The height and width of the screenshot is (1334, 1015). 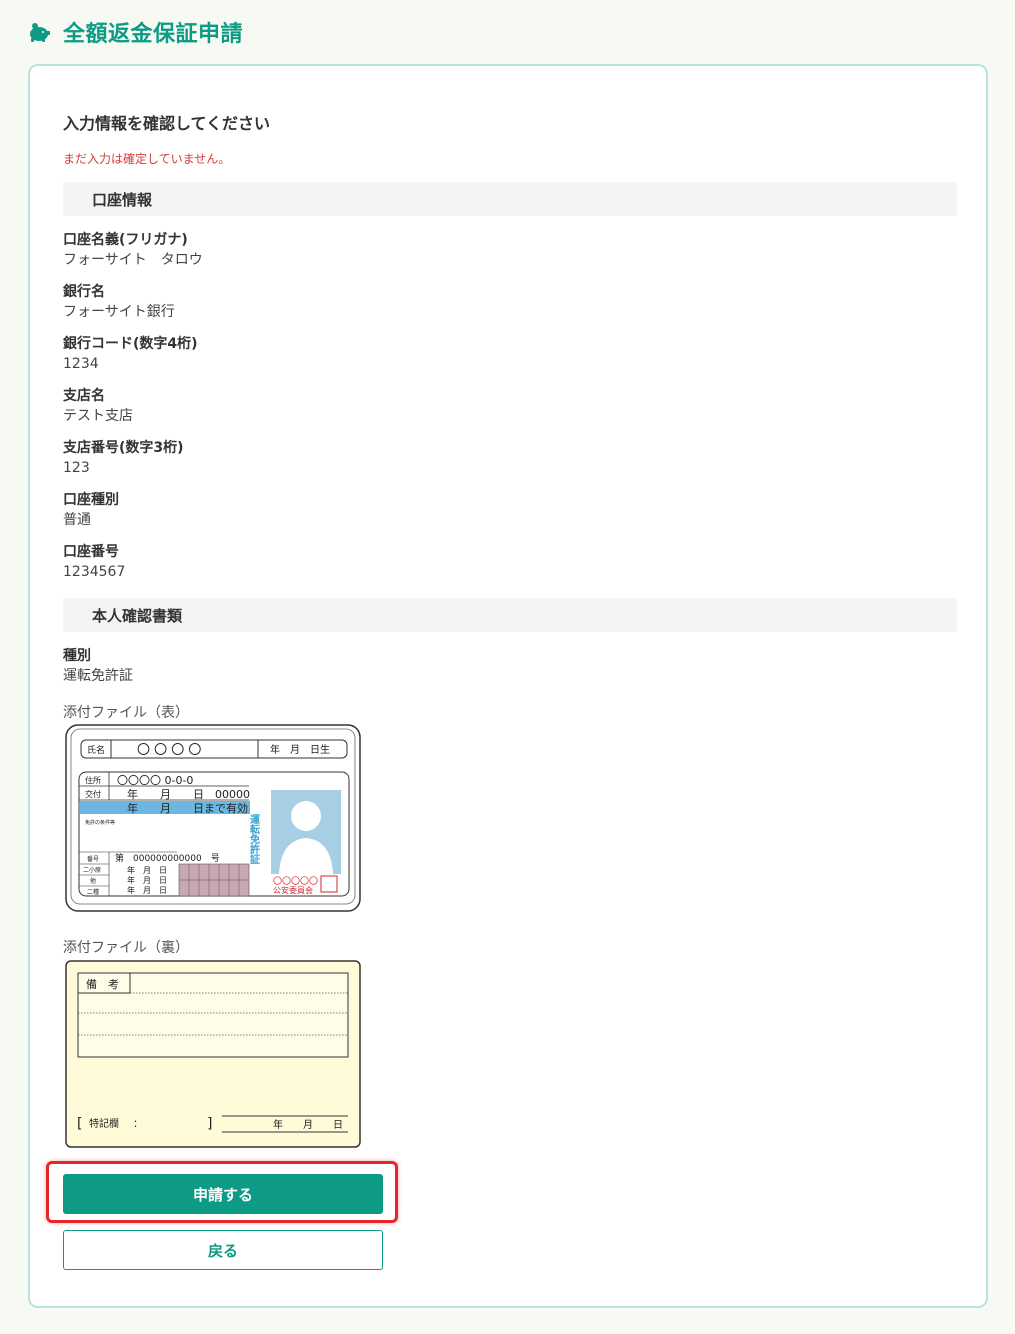 I want to click on field-label: 口座種別, so click(x=91, y=500).